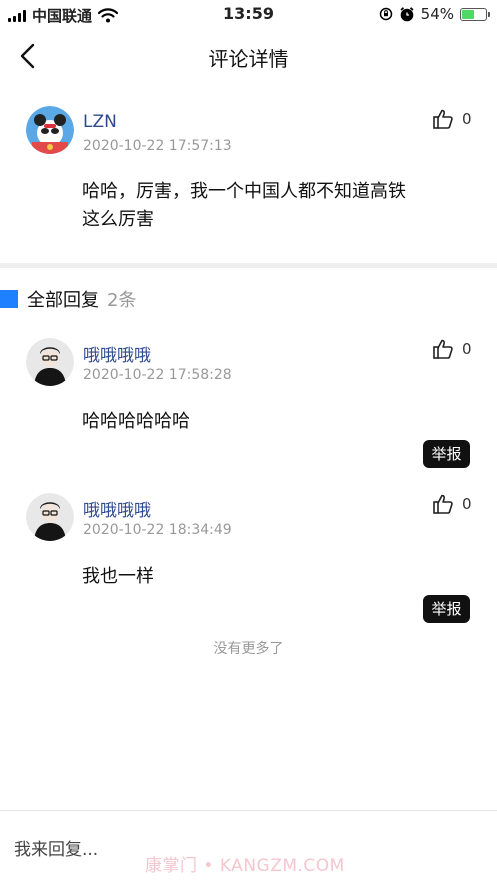  What do you see at coordinates (248, 59) in the screenshot?
I see `page-title: 评论详情` at bounding box center [248, 59].